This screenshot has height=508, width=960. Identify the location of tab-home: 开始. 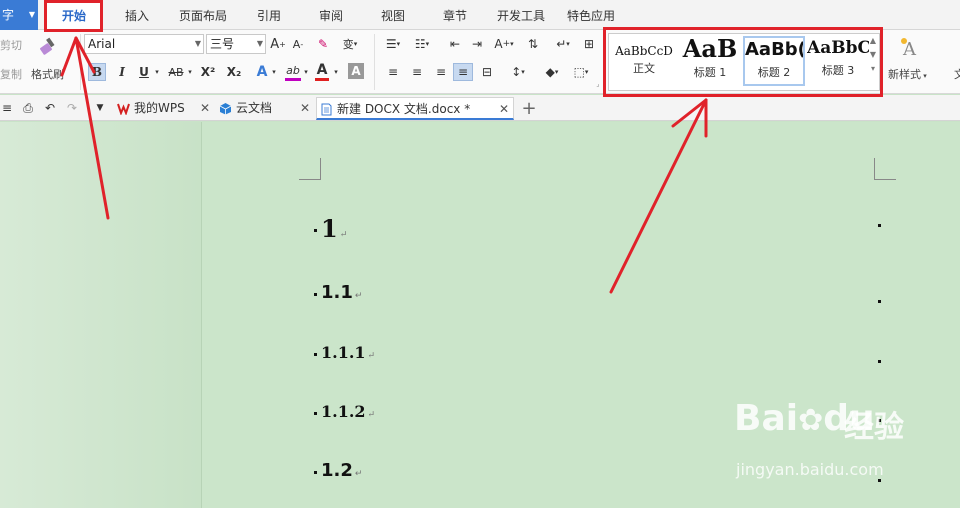
(74, 15).